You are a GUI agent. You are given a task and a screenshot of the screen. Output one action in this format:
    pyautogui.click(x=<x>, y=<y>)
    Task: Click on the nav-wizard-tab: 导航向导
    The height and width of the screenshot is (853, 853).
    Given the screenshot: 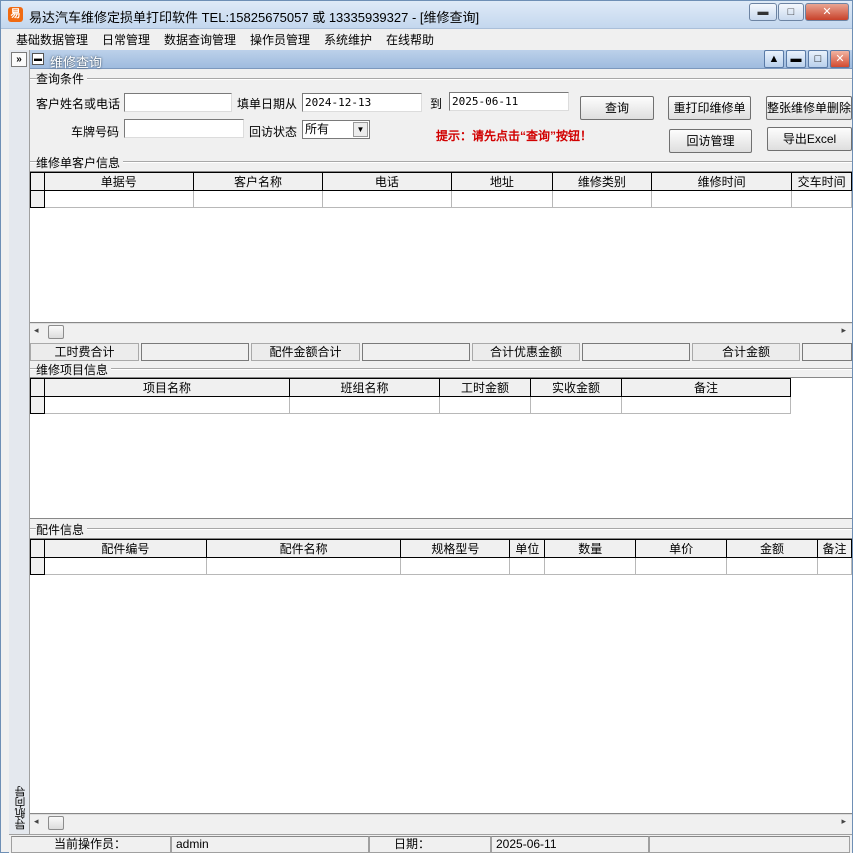 What is the action you would take?
    pyautogui.click(x=21, y=808)
    